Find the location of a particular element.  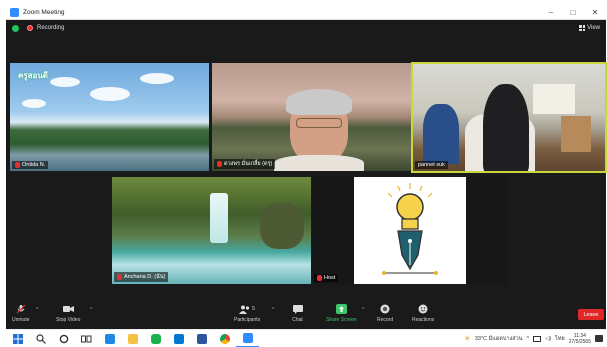

volume-icon: ◁) is located at coordinates (548, 339).